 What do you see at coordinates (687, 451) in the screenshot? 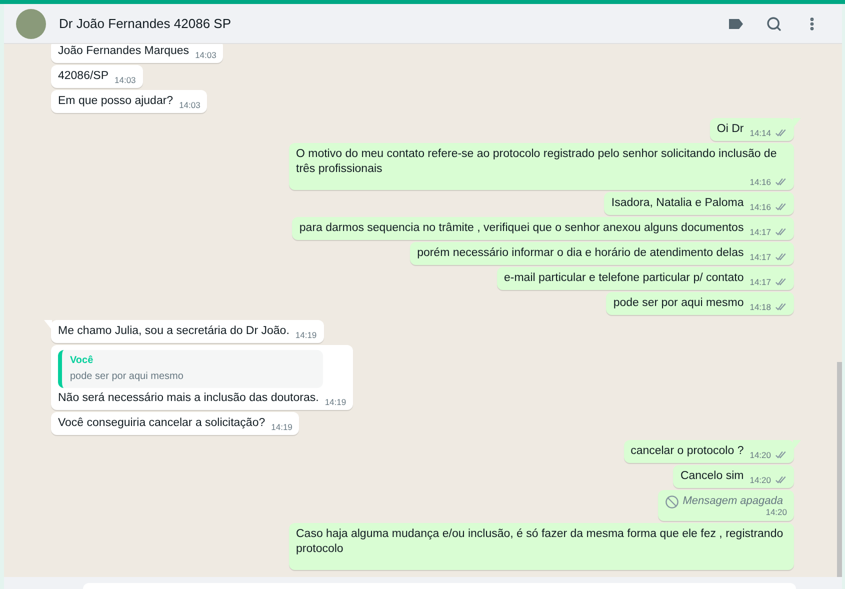
I see `message-text: cancelar o protocolo ?` at bounding box center [687, 451].